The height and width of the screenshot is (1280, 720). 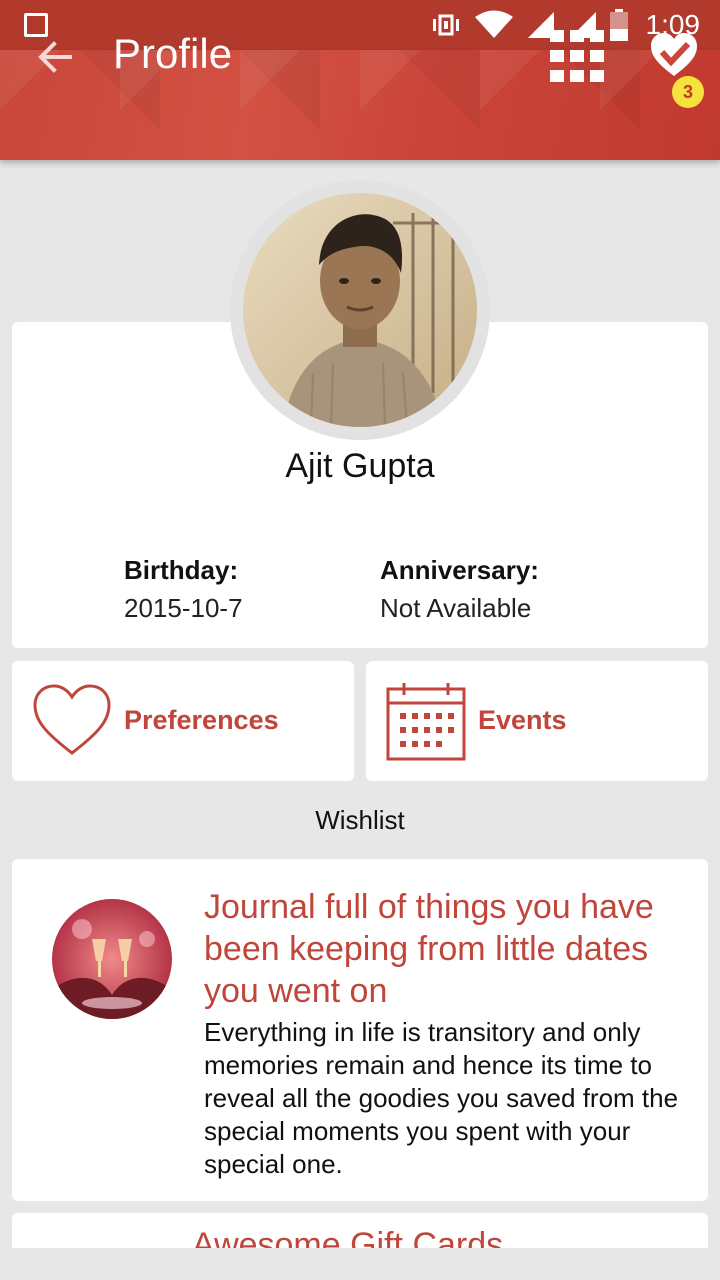 What do you see at coordinates (360, 25) in the screenshot?
I see `status-bar: 1:09` at bounding box center [360, 25].